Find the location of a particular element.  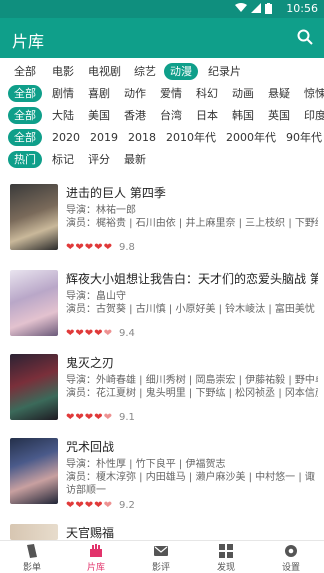

filter-region-in: 印度 is located at coordinates (311, 115).